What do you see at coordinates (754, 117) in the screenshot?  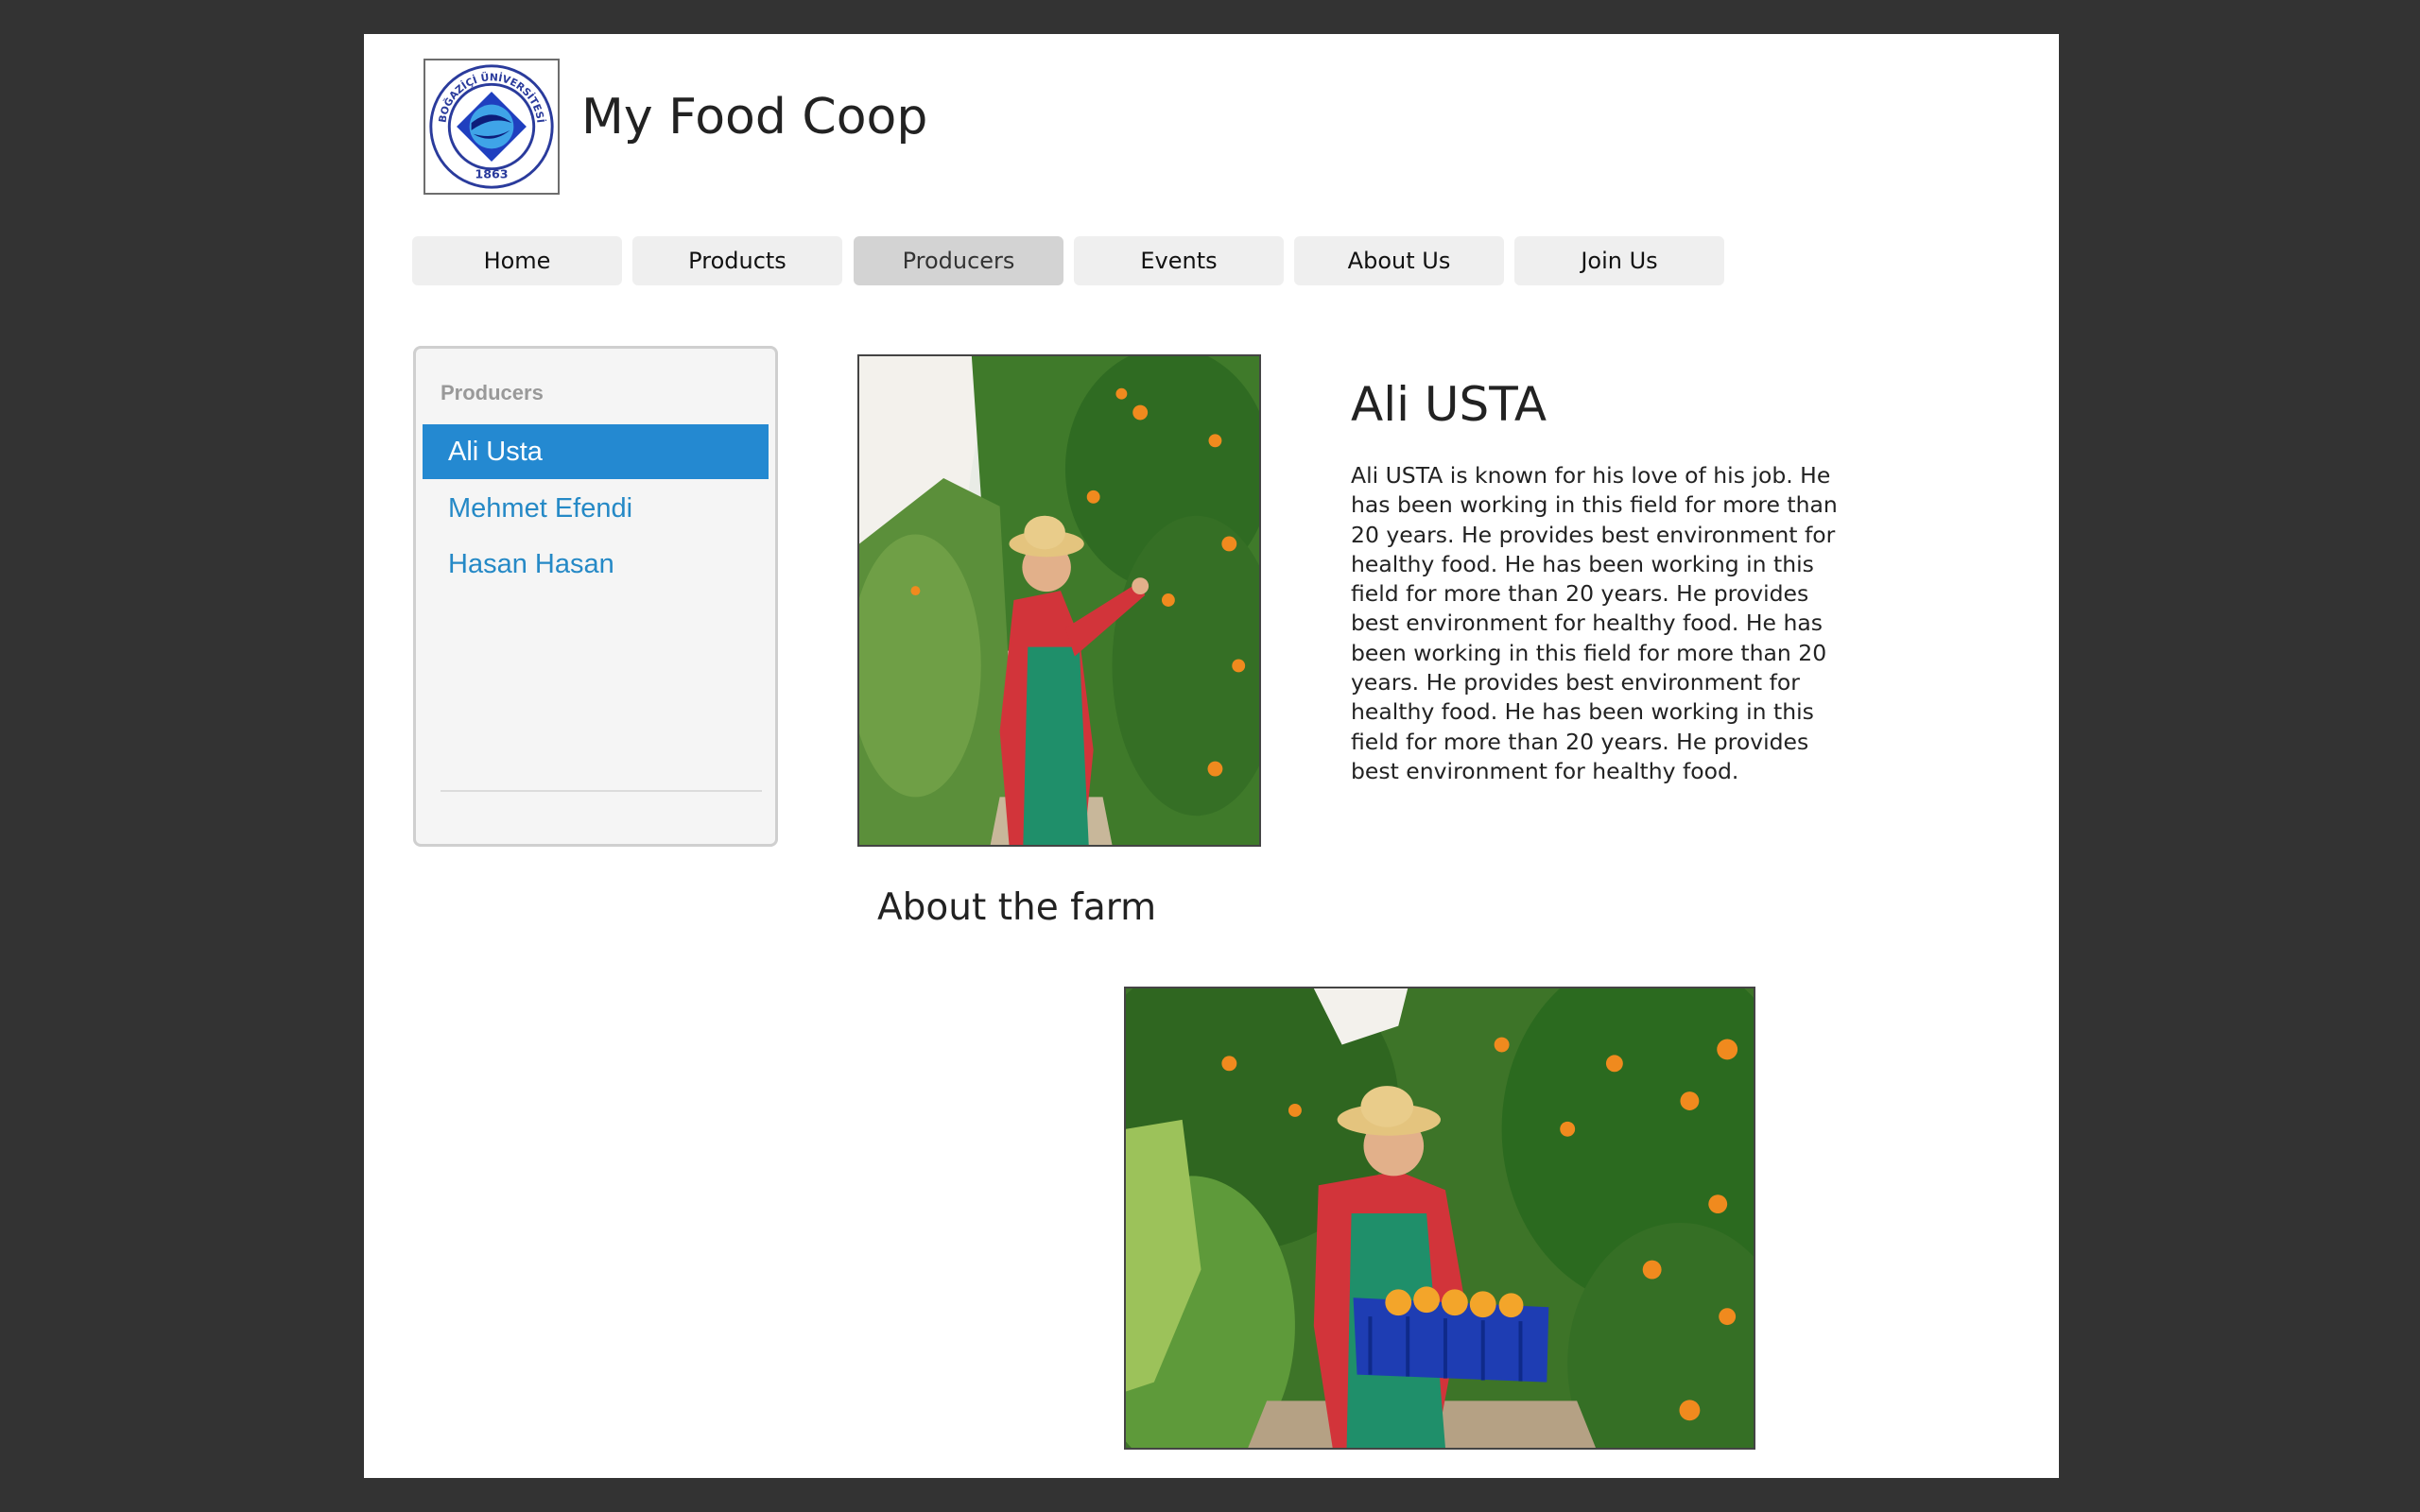 I see `site-title: My Food Coop` at bounding box center [754, 117].